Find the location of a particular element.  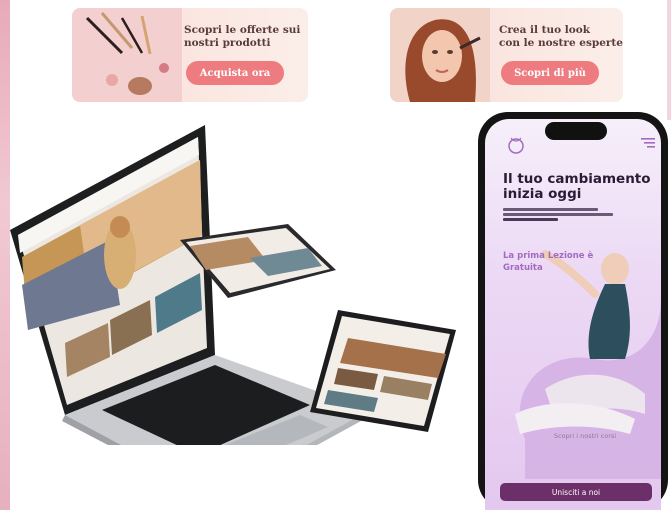

banner-text: Scopri le offerte sui nostri prodotti is located at coordinates (242, 37).